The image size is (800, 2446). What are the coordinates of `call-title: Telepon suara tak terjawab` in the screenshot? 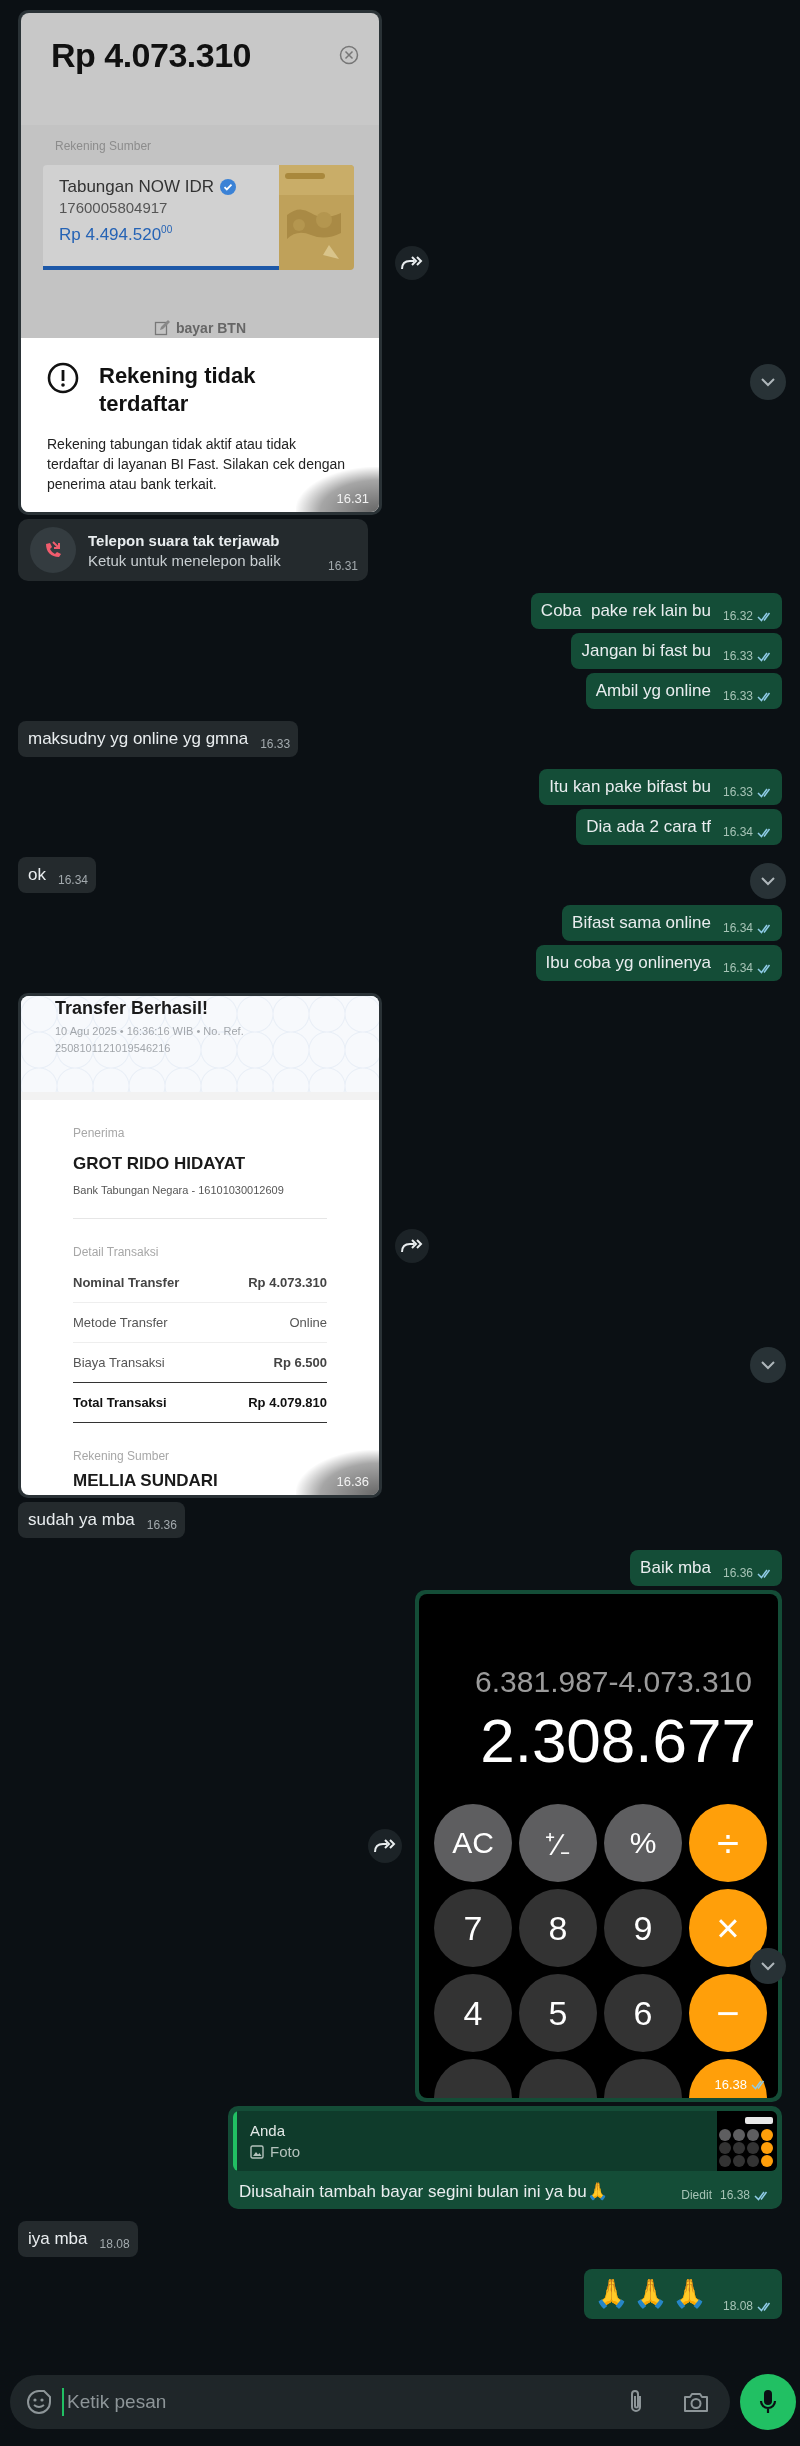 It's located at (184, 540).